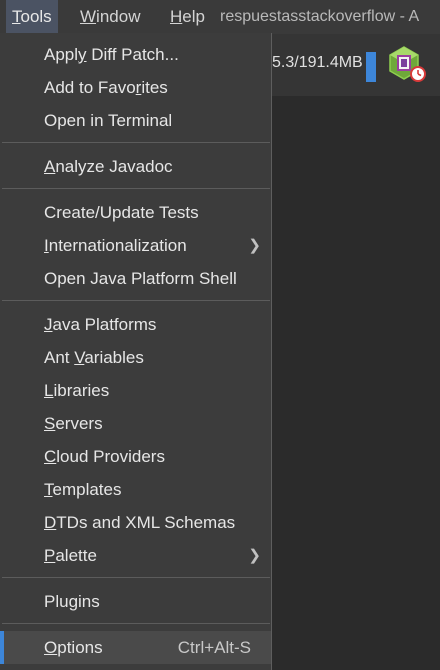 The width and height of the screenshot is (440, 670). I want to click on menu-item-label: Internationalization, so click(115, 245).